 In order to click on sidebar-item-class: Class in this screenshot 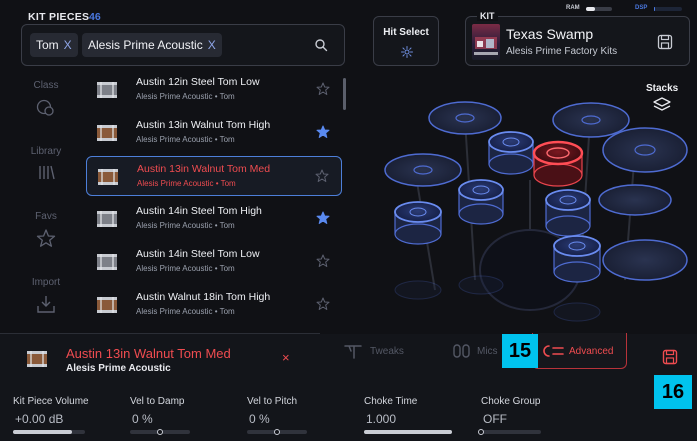, I will do `click(46, 98)`.